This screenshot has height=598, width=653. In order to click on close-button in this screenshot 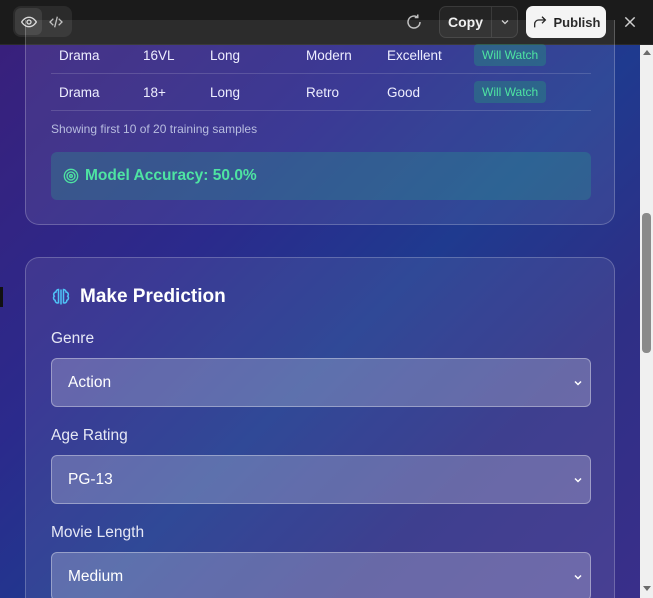, I will do `click(630, 22)`.